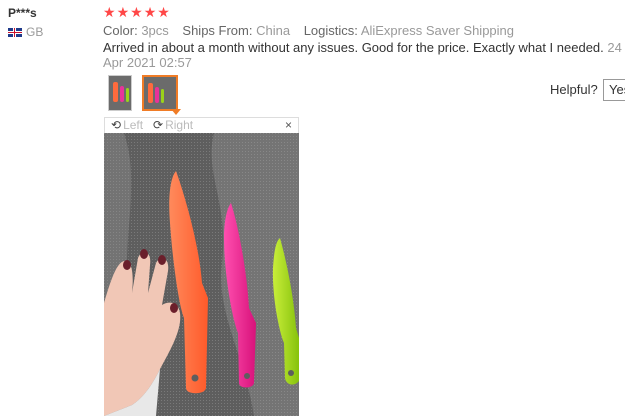 This screenshot has height=416, width=625. What do you see at coordinates (176, 112) in the screenshot?
I see `active-thumbnail-pointer` at bounding box center [176, 112].